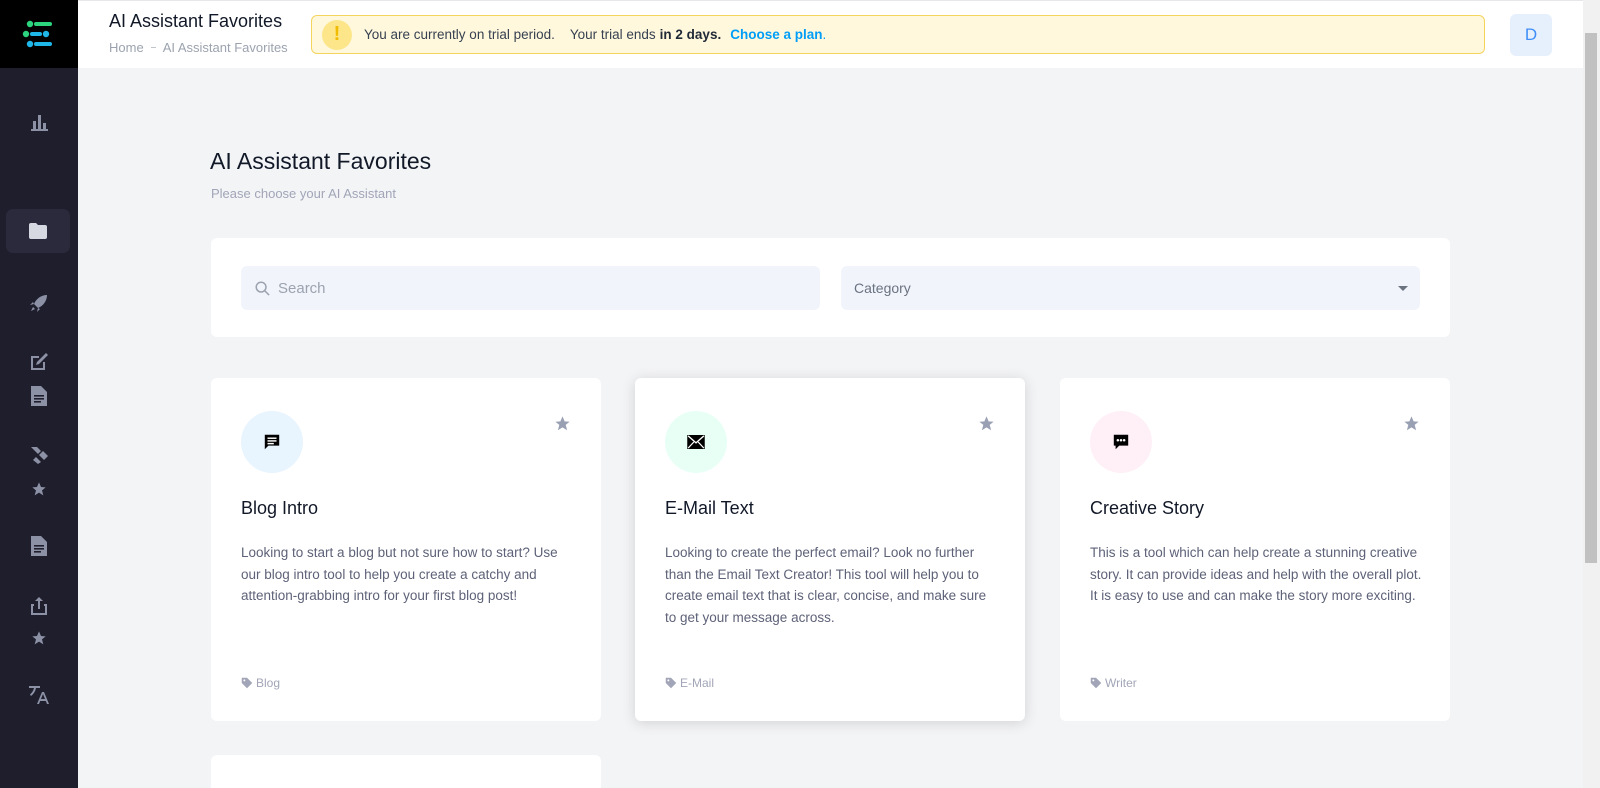  I want to click on trial-ends-text: Your trial ends, so click(612, 34).